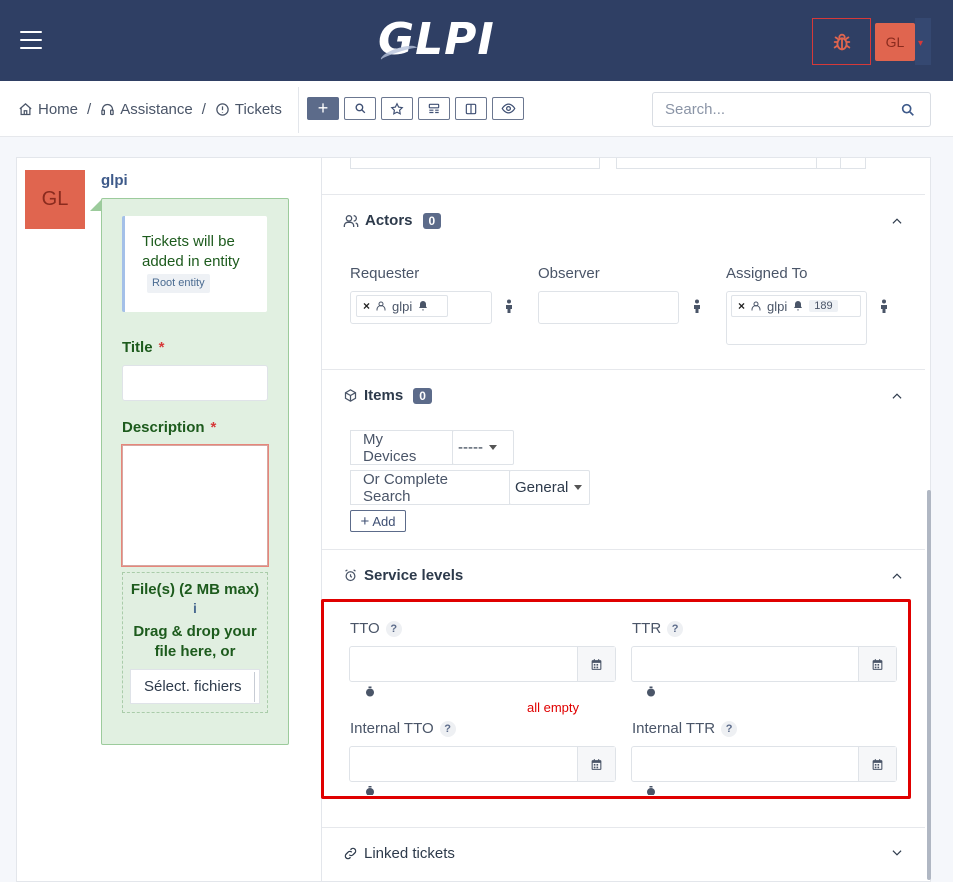 This screenshot has height=882, width=953. Describe the element at coordinates (143, 347) in the screenshot. I see `title-label: Title *` at that location.